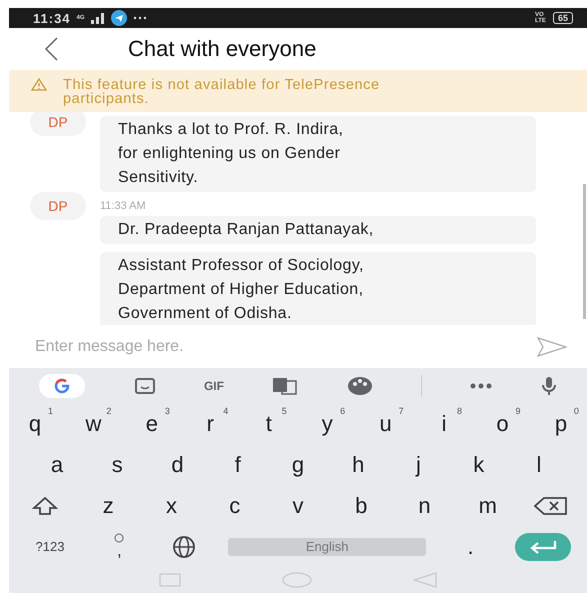 Image resolution: width=587 pixels, height=593 pixels. I want to click on palette-button, so click(359, 386).